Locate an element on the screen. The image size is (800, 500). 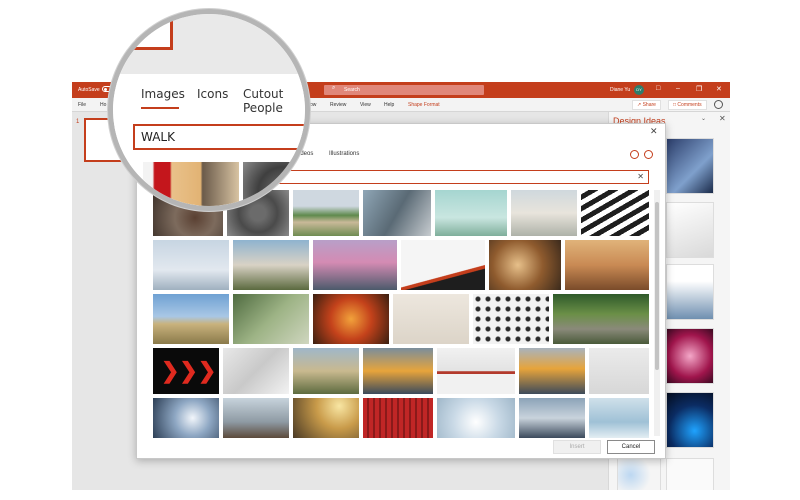
comments-label: Comments is located at coordinates (689, 105).